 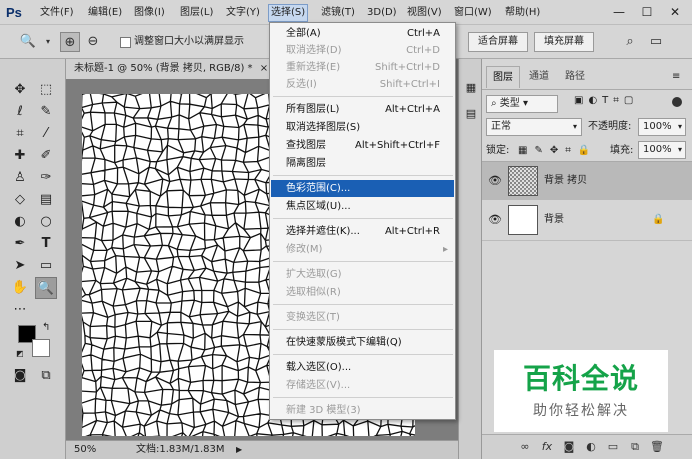 What do you see at coordinates (20, 353) in the screenshot?
I see `default-colors-icon: ◩` at bounding box center [20, 353].